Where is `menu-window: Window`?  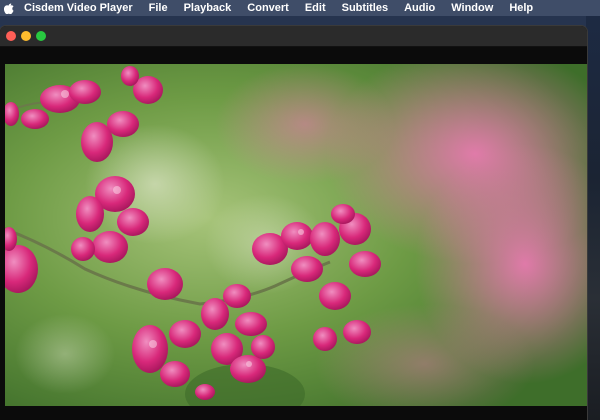
menu-window: Window is located at coordinates (472, 8).